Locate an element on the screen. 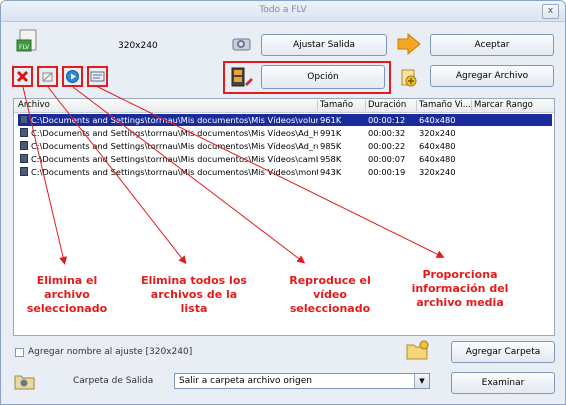  flv-file-icon: FLV is located at coordinates (26, 40).